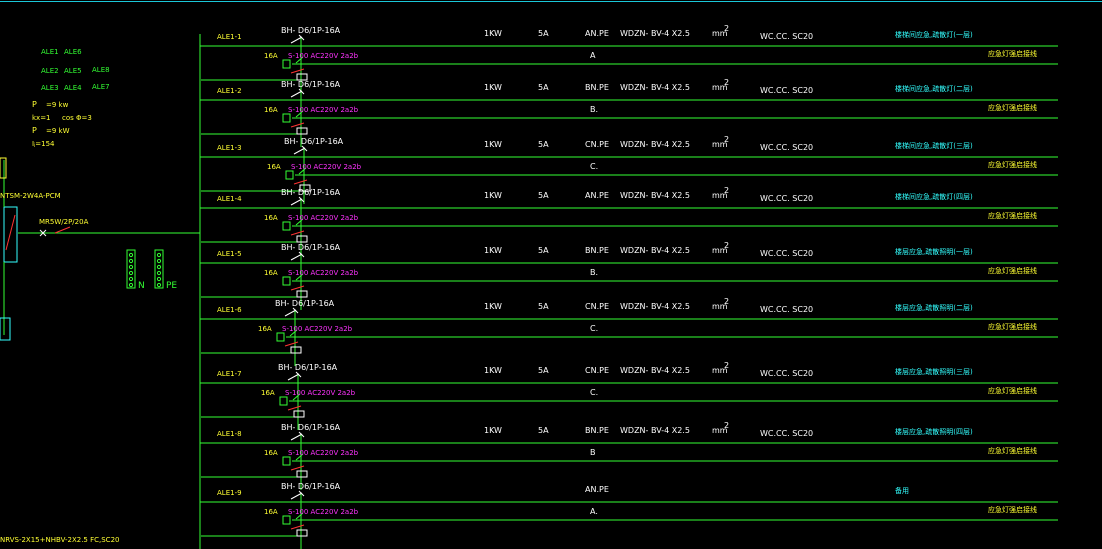 This screenshot has height=549, width=1102. I want to click on main-switch-contact, so click(10, 232).